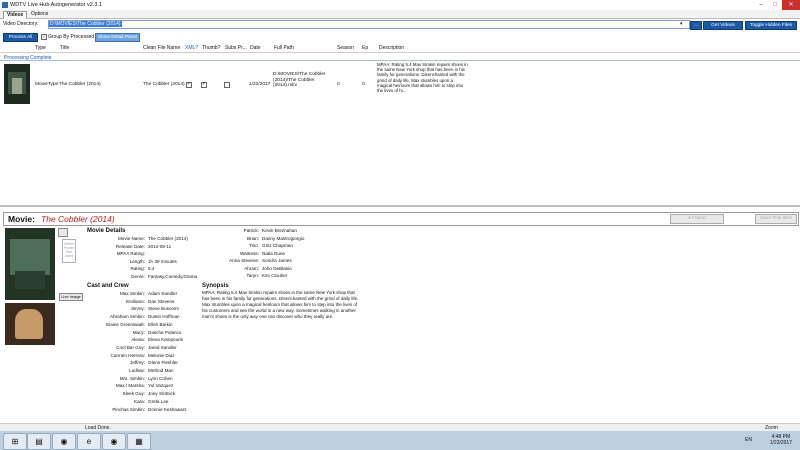  What do you see at coordinates (127, 355) in the screenshot?
I see `cast-member-label: Carmen Herrera:` at bounding box center [127, 355].